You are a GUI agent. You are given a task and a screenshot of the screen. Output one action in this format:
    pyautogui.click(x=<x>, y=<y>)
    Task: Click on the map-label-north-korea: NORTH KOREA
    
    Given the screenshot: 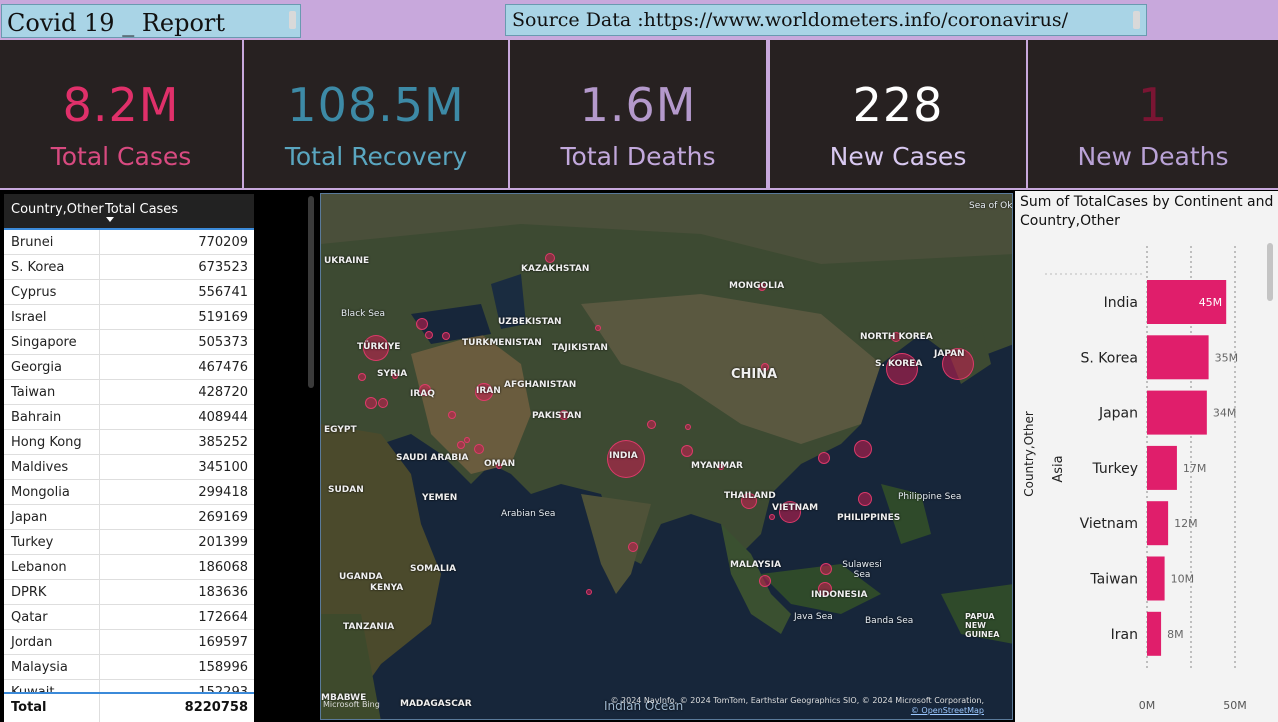 What is the action you would take?
    pyautogui.click(x=896, y=337)
    